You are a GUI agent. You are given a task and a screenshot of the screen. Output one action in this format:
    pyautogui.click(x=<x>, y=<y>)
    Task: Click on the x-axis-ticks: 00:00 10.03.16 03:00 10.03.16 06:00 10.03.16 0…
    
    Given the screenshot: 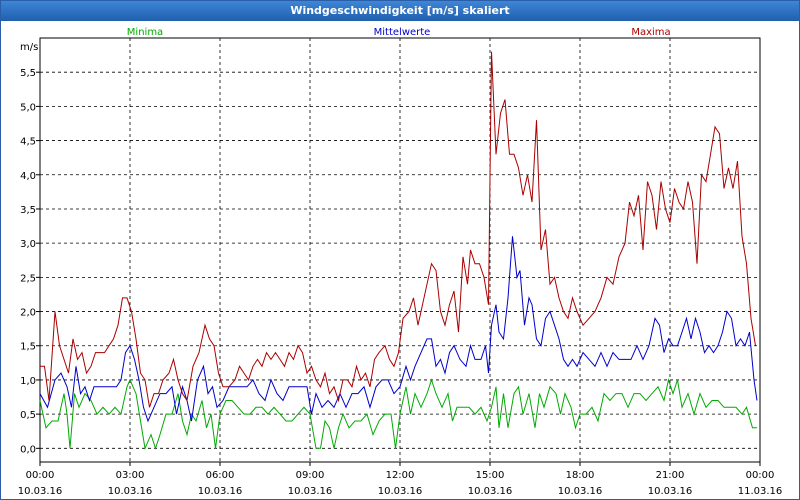 What is the action you would take?
    pyautogui.click(x=400, y=479)
    